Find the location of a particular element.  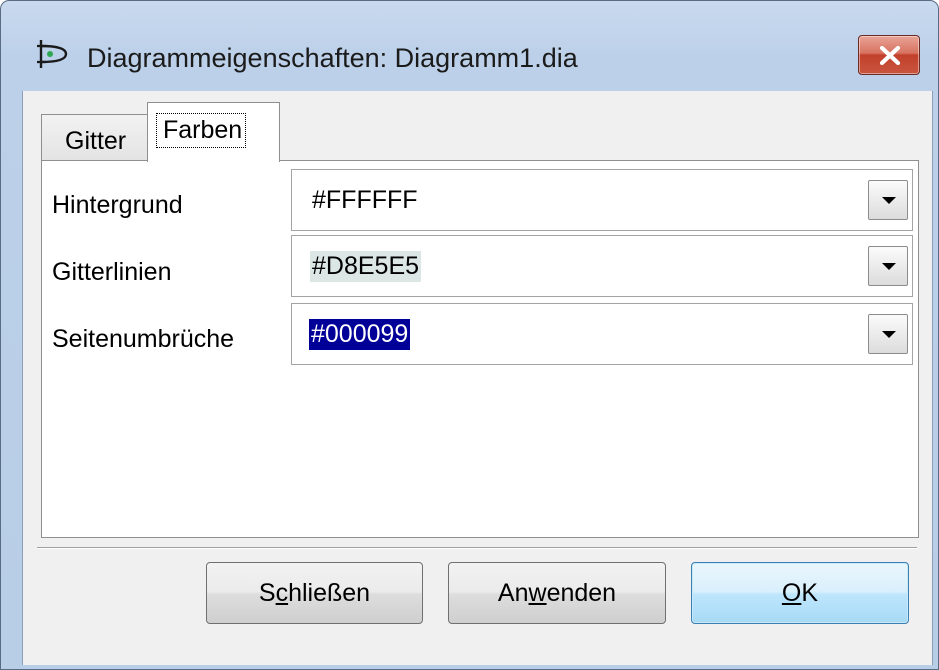

tab-gitter-label: Gitter is located at coordinates (96, 141).